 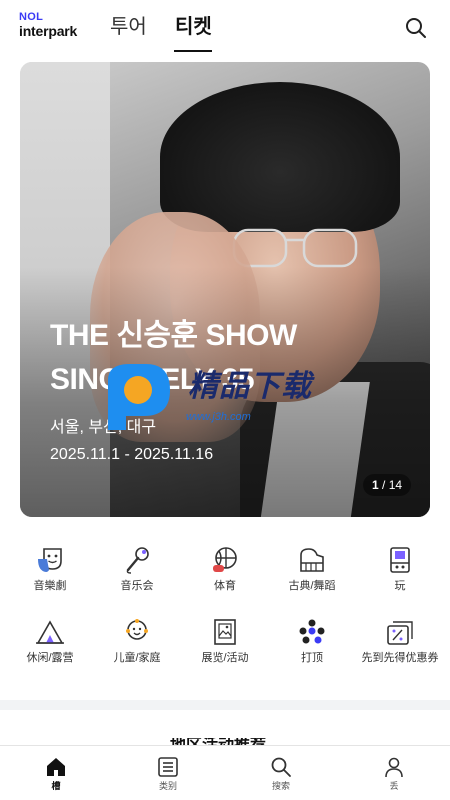 I want to click on person-icon, so click(x=394, y=767).